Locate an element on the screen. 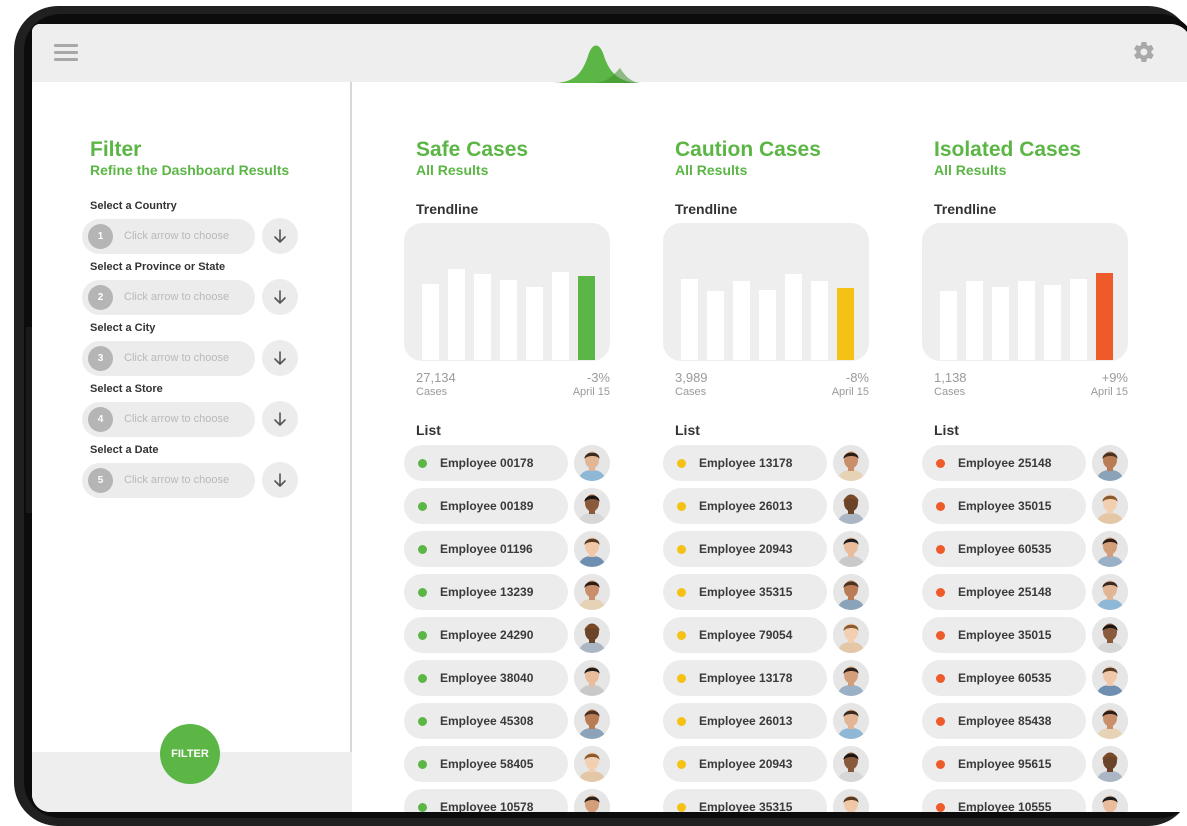  person-icon is located at coordinates (1110, 463).